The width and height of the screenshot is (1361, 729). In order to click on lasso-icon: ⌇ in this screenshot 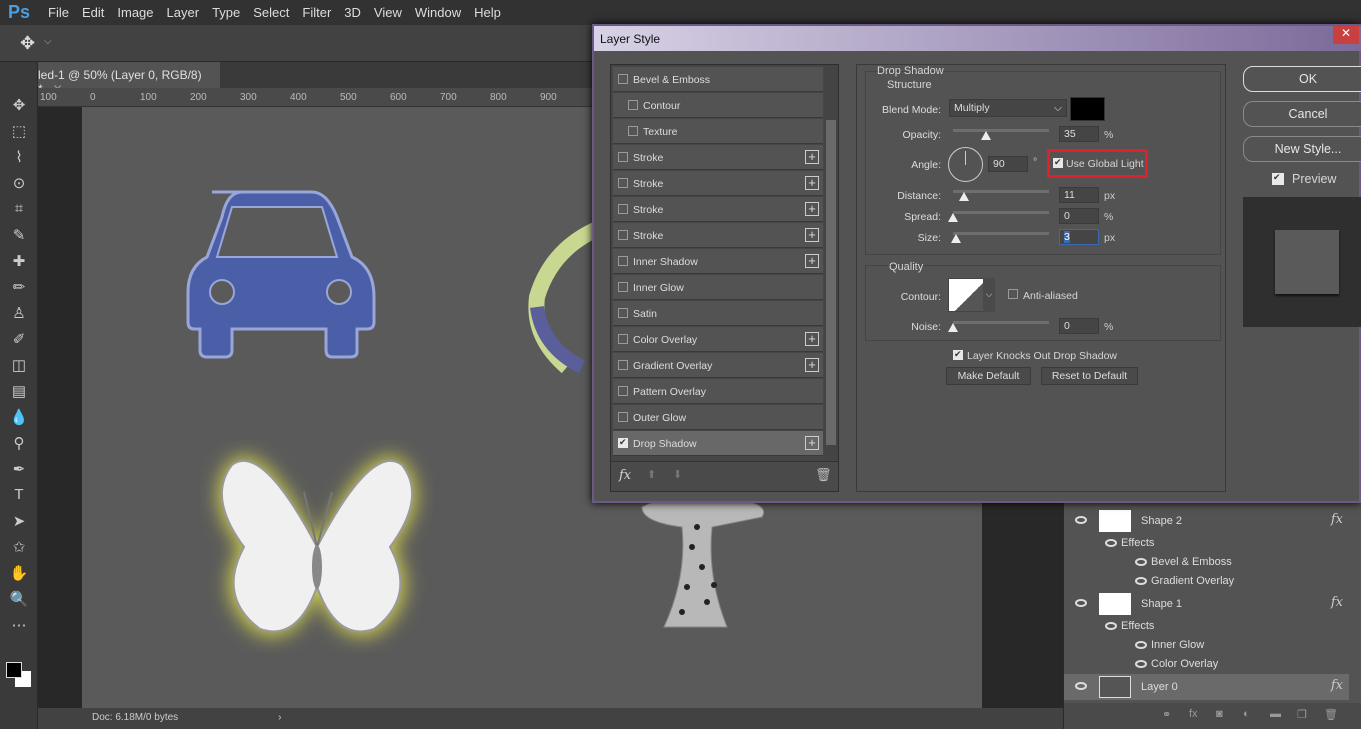, I will do `click(19, 158)`.